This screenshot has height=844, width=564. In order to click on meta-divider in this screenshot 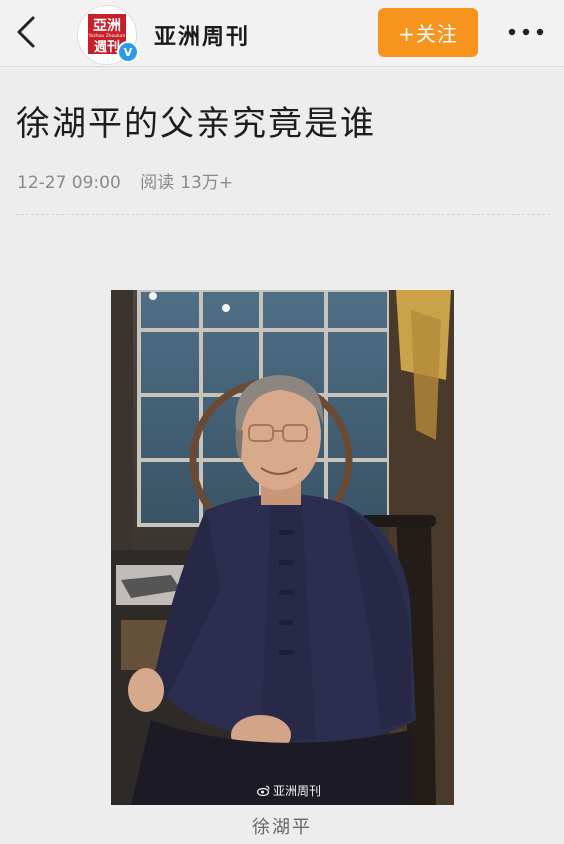, I will do `click(283, 214)`.